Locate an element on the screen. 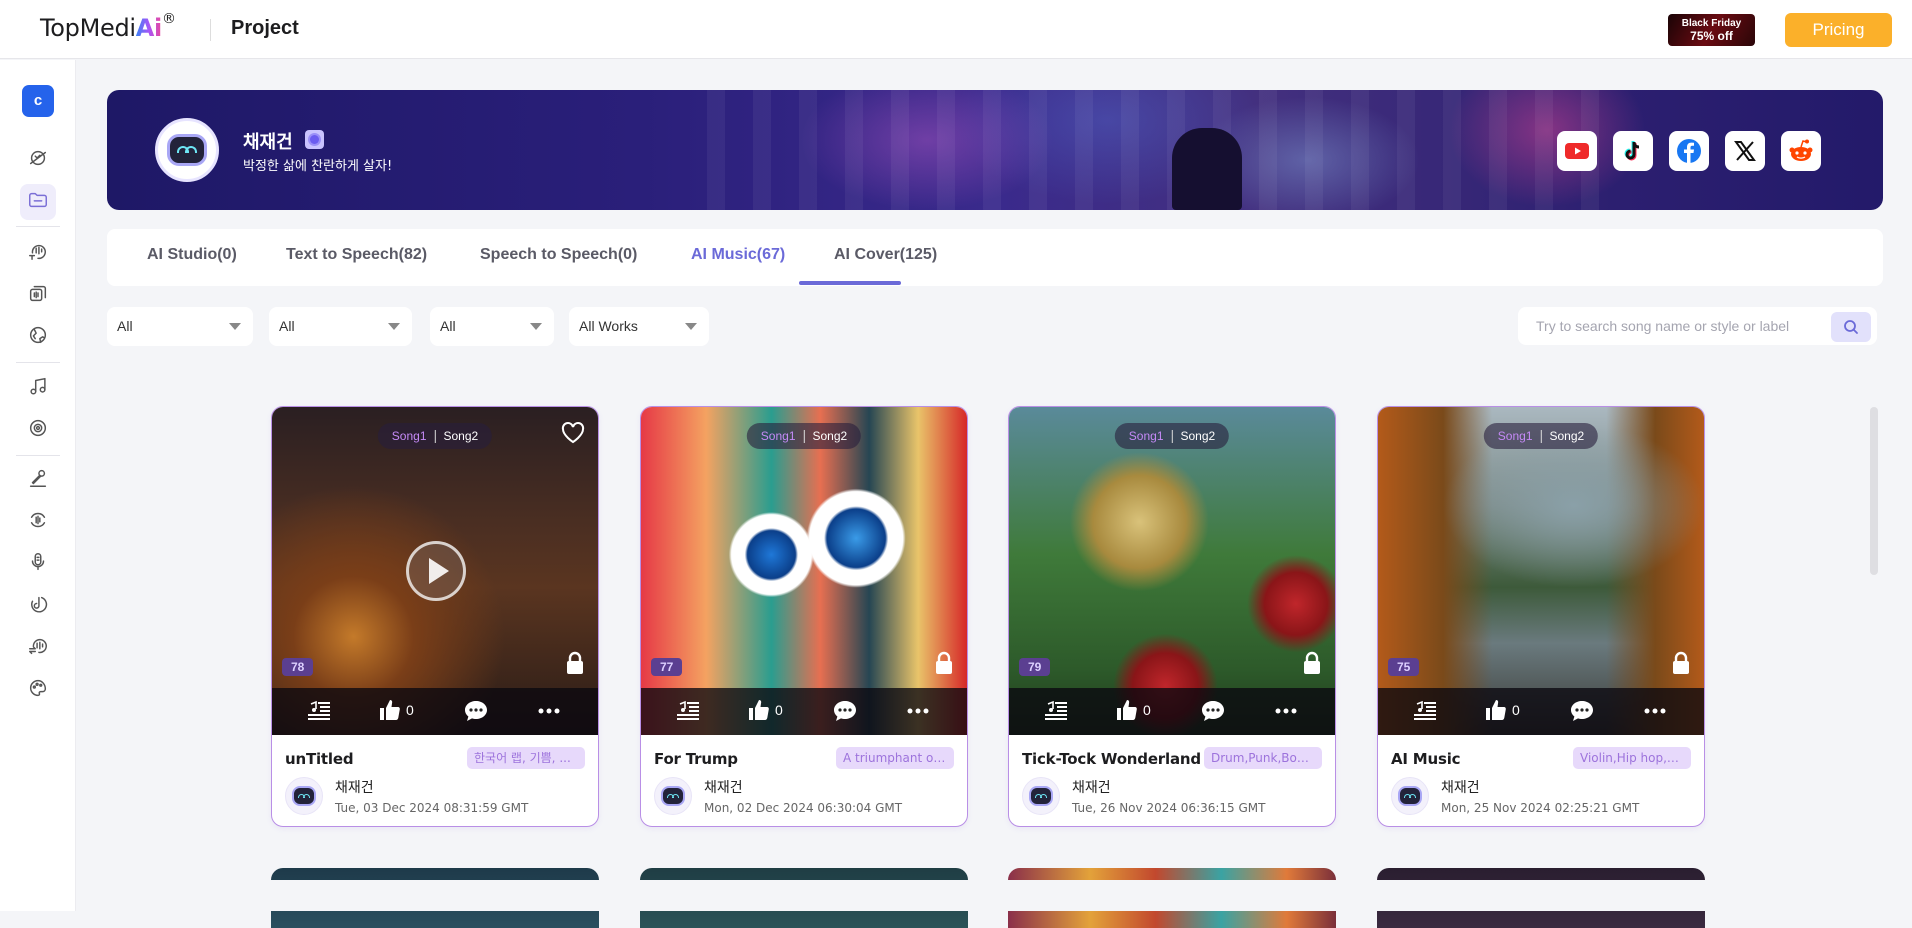 The height and width of the screenshot is (928, 1912). header-divider is located at coordinates (210, 30).